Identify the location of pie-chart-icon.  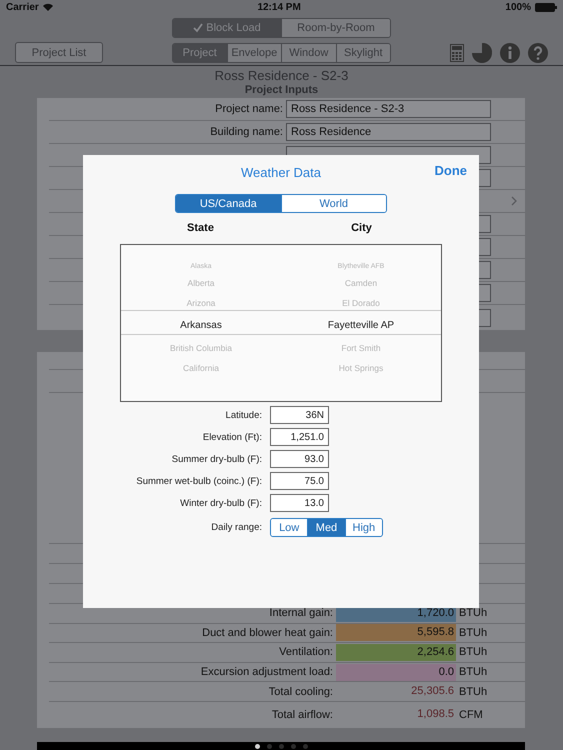
(482, 52).